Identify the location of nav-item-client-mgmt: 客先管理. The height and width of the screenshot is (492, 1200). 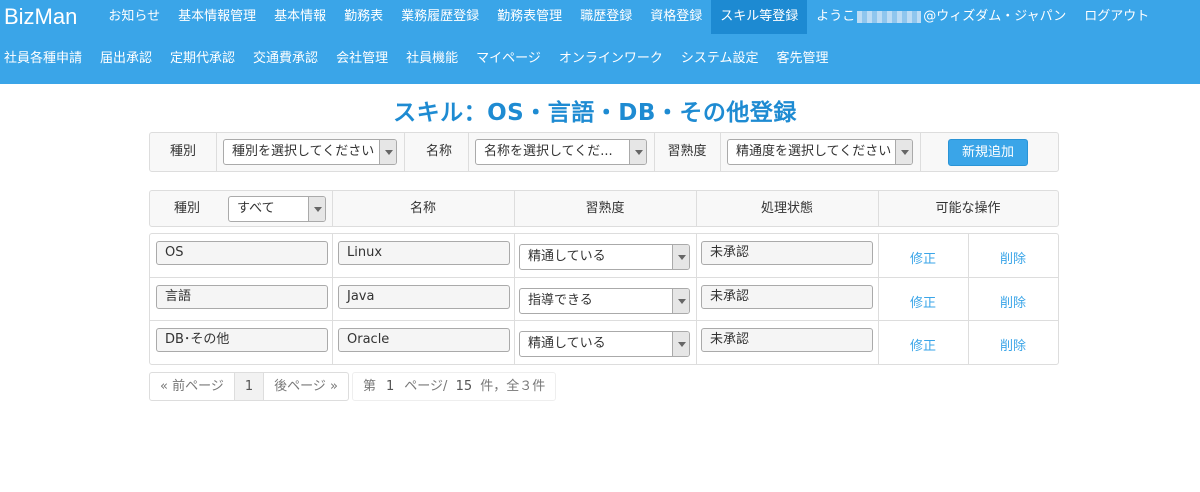
(802, 59).